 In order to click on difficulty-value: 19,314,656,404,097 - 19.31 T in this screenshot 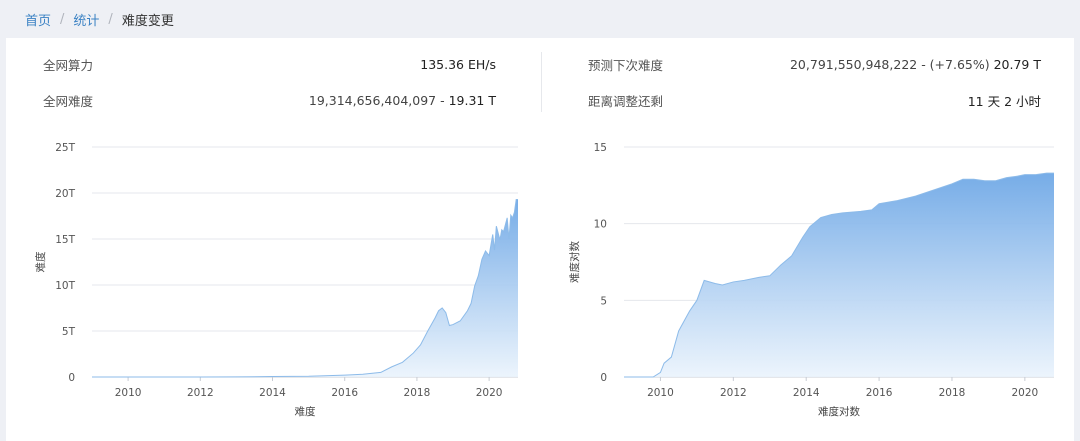, I will do `click(402, 100)`.